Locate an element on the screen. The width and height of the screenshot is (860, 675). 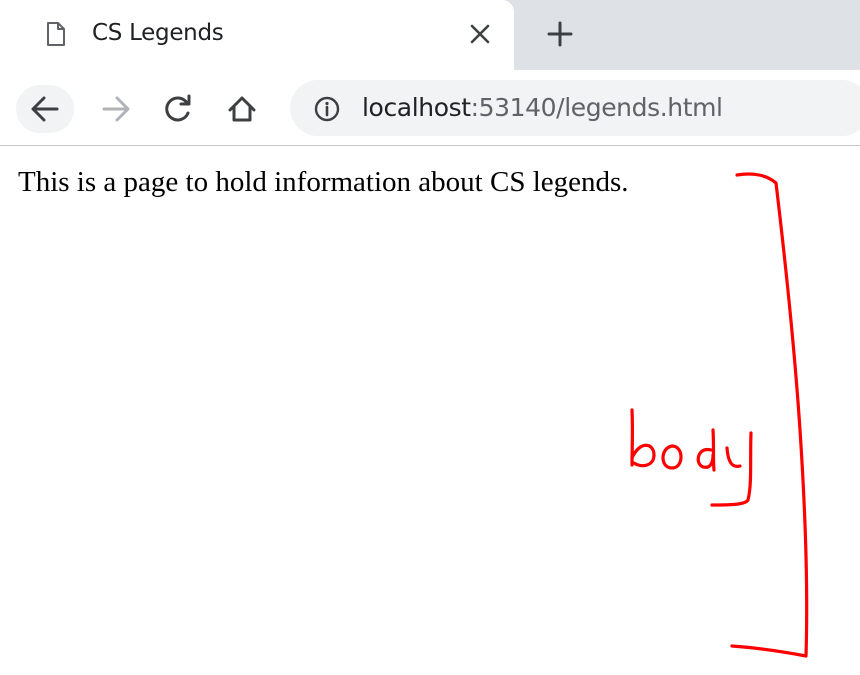
tab-cs-legends: CS Legends is located at coordinates (257, 35).